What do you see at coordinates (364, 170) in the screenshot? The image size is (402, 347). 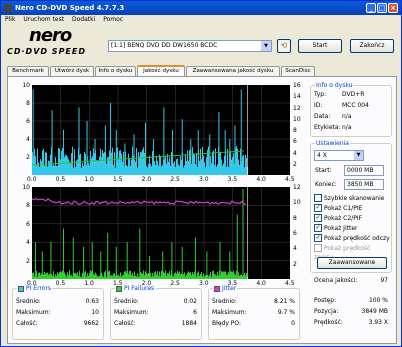 I see `start-input: 0000 MB` at bounding box center [364, 170].